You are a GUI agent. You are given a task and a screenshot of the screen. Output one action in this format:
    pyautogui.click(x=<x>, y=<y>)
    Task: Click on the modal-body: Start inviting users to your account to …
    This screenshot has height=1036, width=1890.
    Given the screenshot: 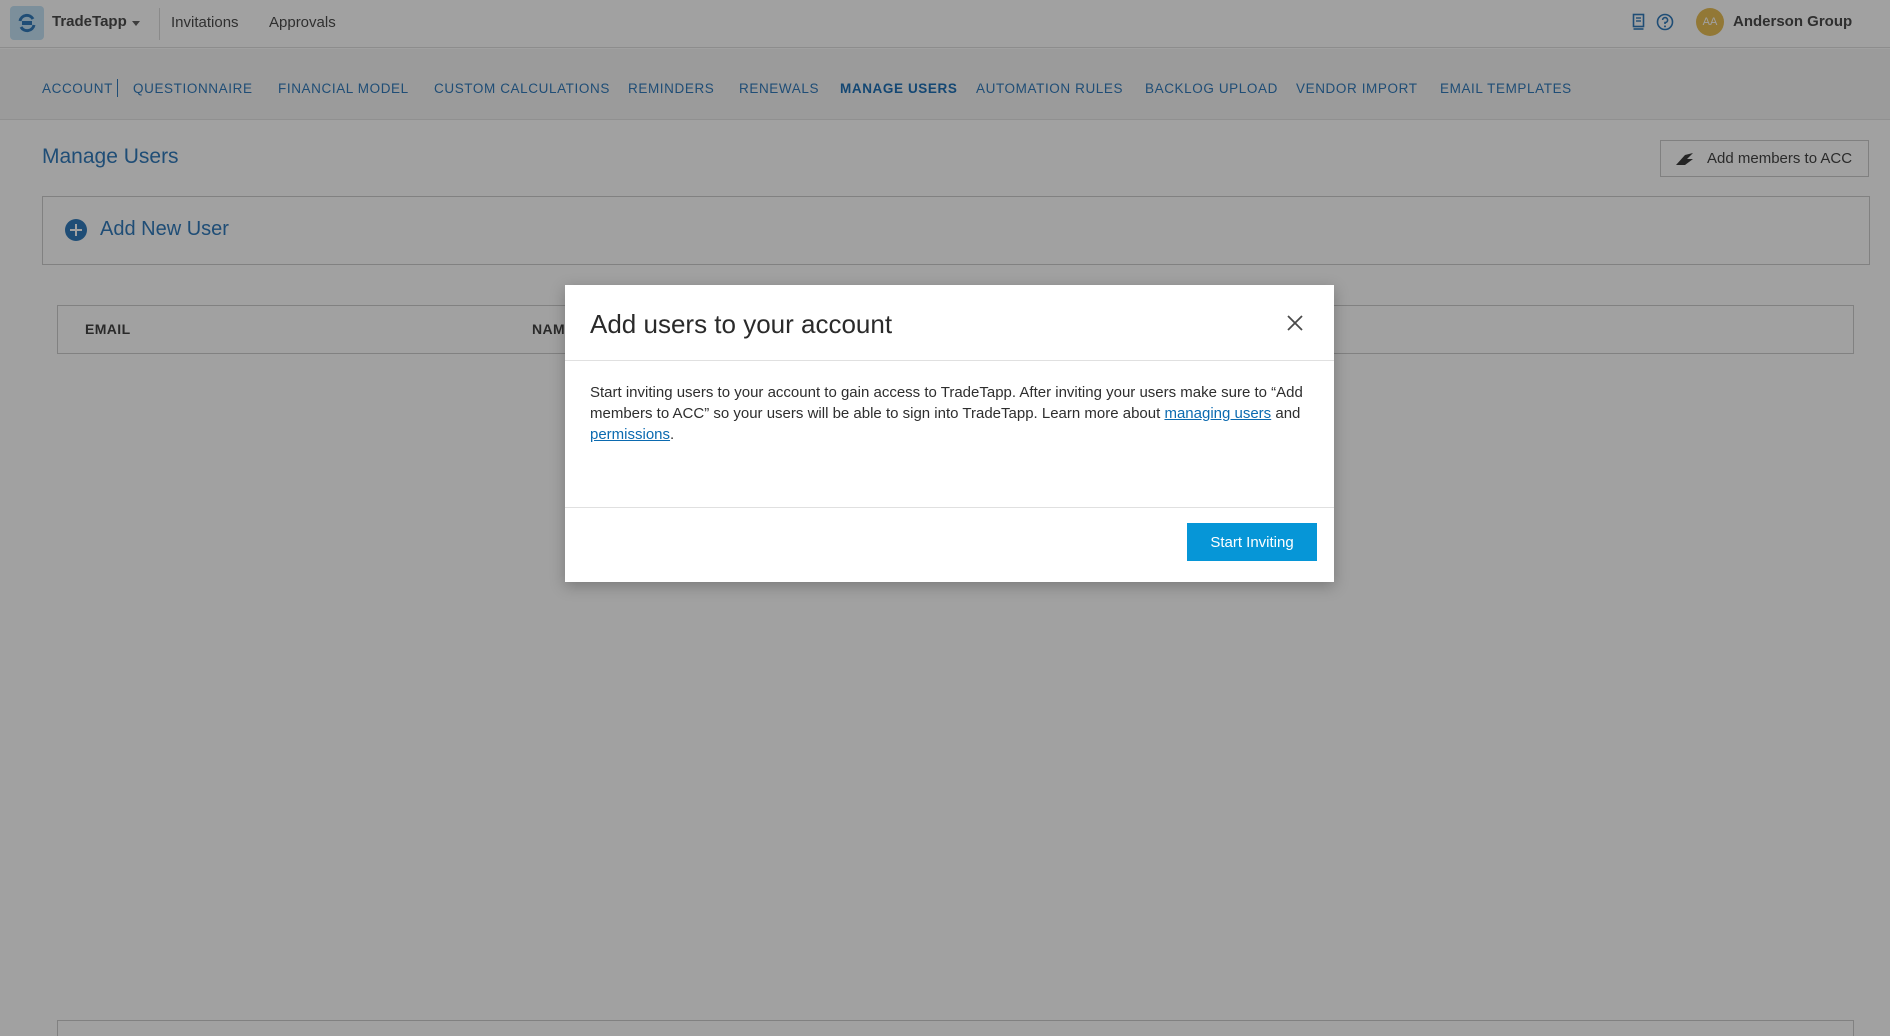 What is the action you would take?
    pyautogui.click(x=950, y=413)
    